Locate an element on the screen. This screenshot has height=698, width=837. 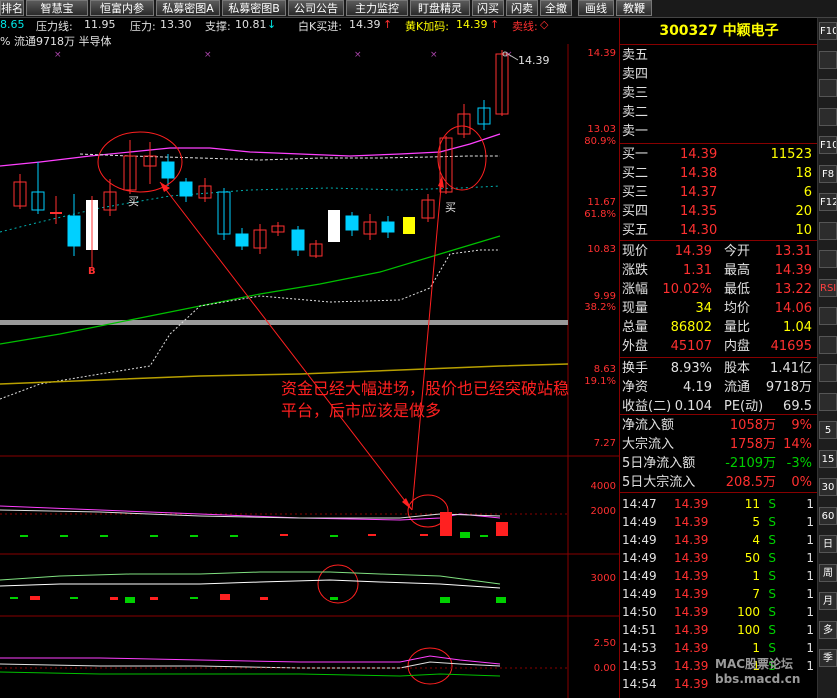
stat-label: 今开 is located at coordinates (737, 251).